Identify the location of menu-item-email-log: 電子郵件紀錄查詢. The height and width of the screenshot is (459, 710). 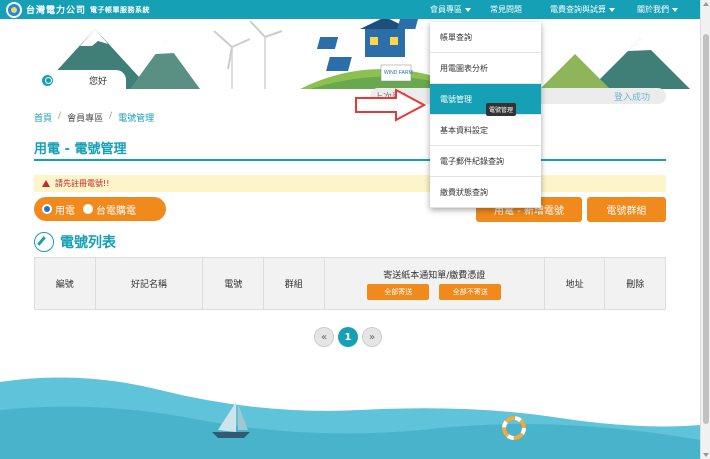
(485, 161).